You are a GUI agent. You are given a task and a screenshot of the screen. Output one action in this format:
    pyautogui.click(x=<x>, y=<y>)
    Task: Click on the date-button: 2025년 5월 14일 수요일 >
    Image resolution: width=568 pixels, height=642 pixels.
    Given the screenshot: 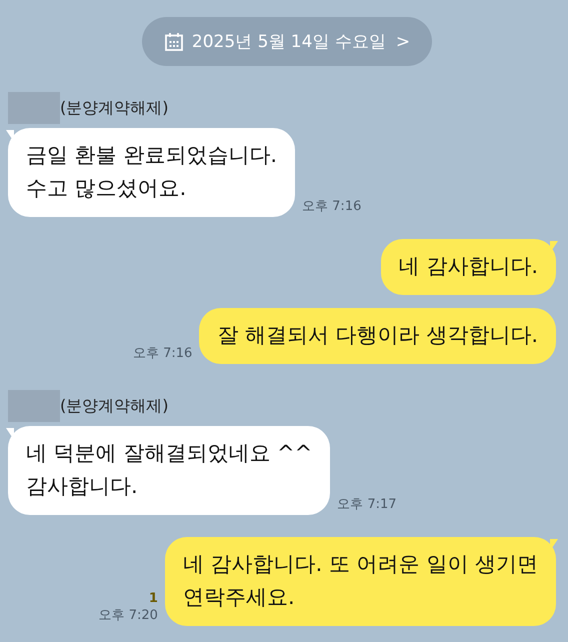 What is the action you would take?
    pyautogui.click(x=287, y=41)
    